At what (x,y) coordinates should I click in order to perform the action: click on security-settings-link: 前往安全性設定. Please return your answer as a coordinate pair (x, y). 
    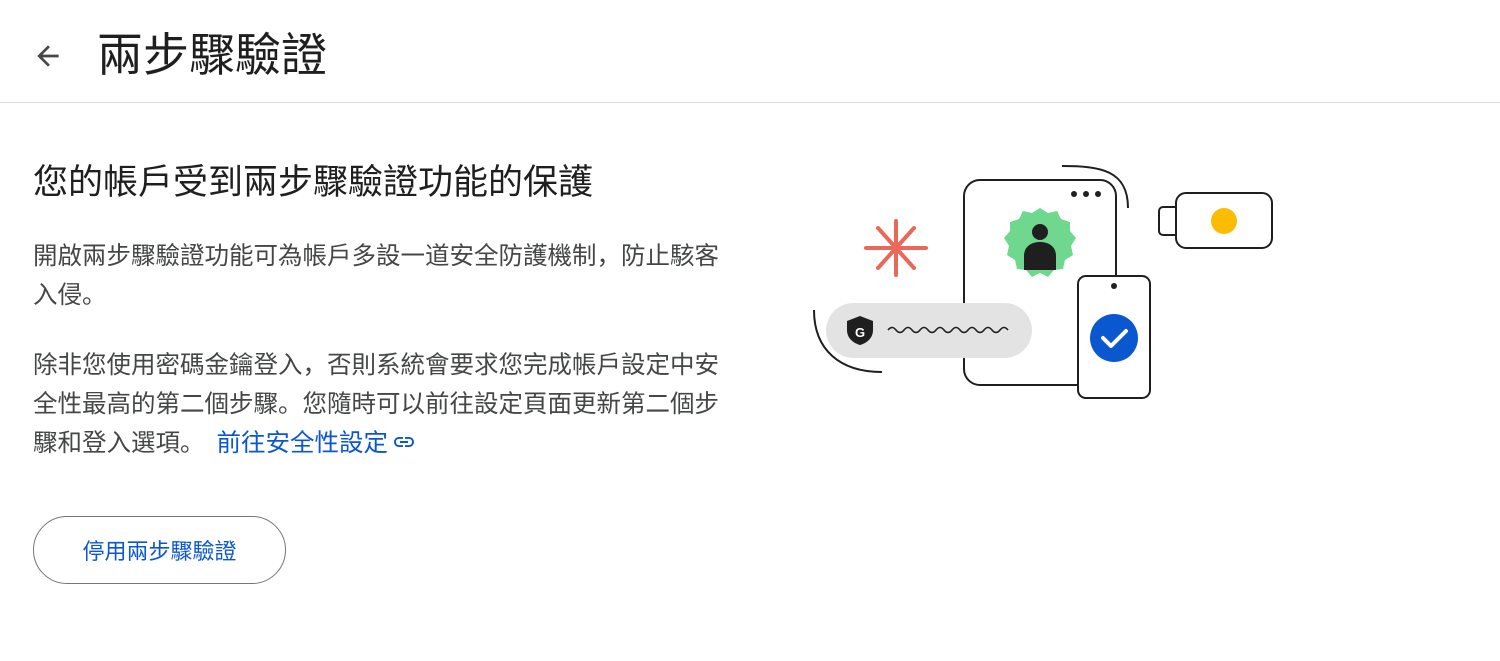
    Looking at the image, I should click on (317, 442).